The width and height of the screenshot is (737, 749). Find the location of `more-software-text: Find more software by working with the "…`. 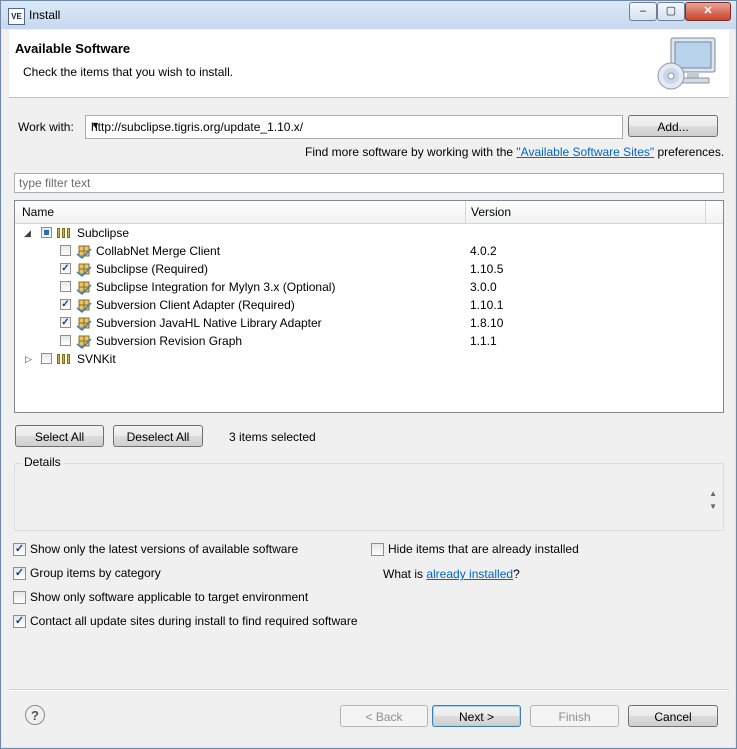

more-software-text: Find more software by working with the "… is located at coordinates (514, 152).